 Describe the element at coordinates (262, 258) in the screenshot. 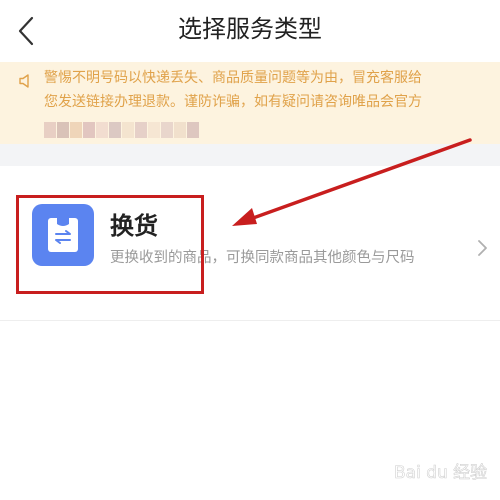

I see `service-description: 更换收到的商品，可换同款商品其他颜色与尺码` at that location.